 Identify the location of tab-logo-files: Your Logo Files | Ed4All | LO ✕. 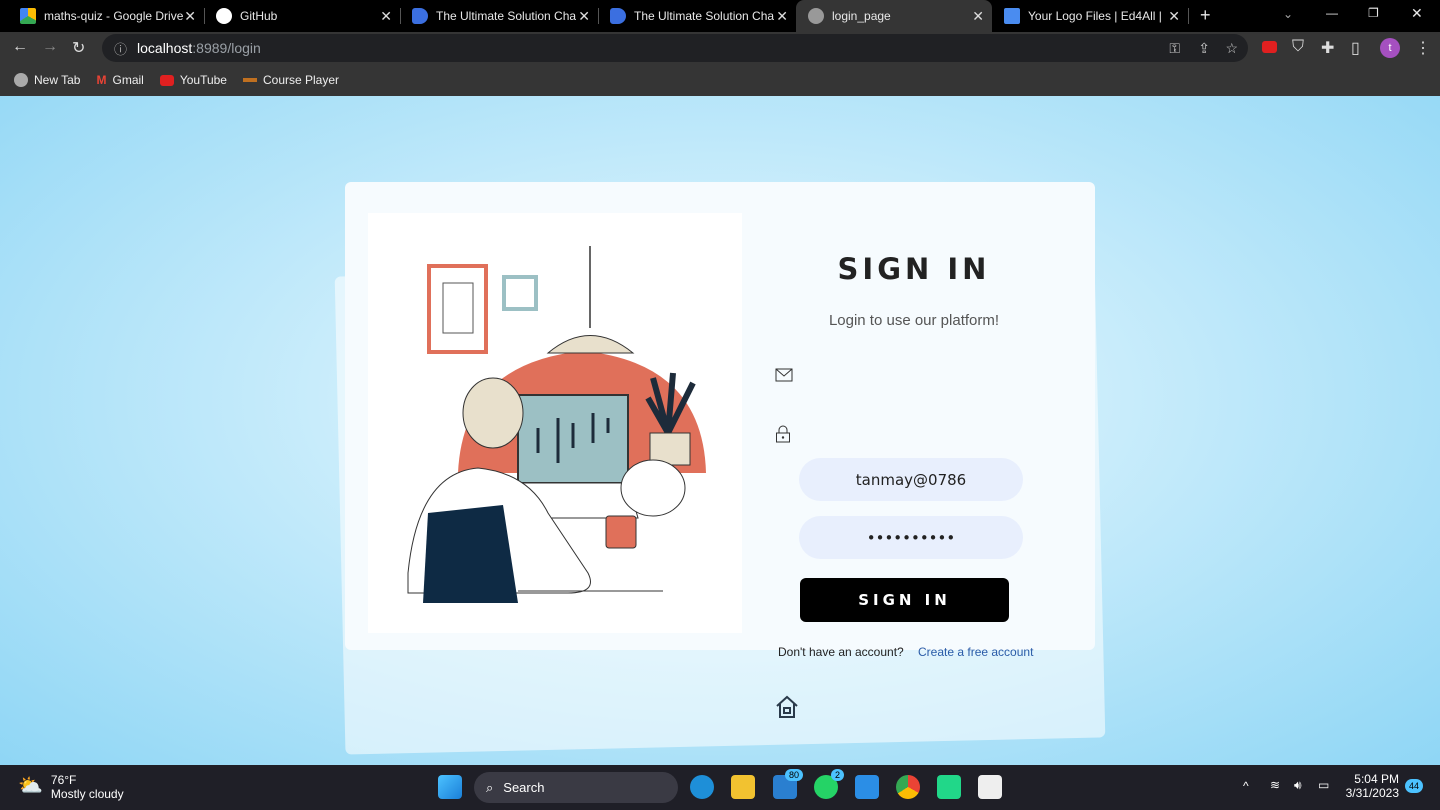
(1090, 16).